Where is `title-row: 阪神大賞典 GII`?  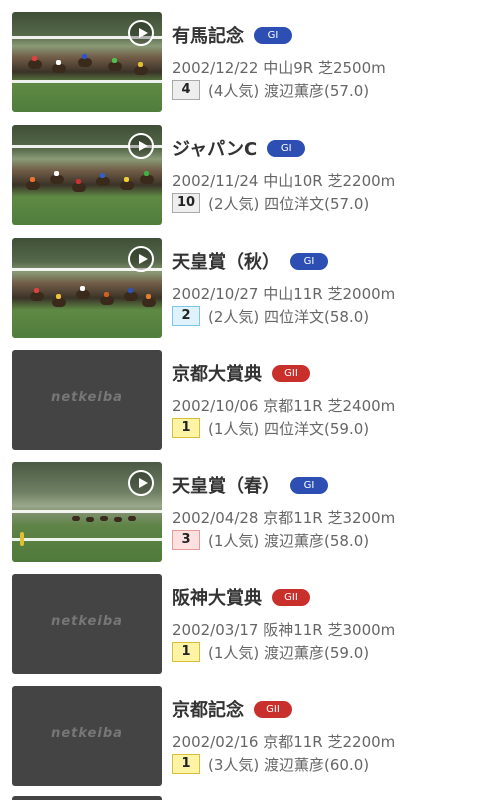
title-row: 阪神大賞典 GII is located at coordinates (241, 597).